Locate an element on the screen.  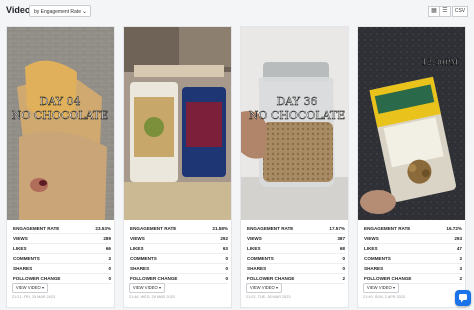
stat-row: VIEWS 292 is located at coordinates (179, 239).